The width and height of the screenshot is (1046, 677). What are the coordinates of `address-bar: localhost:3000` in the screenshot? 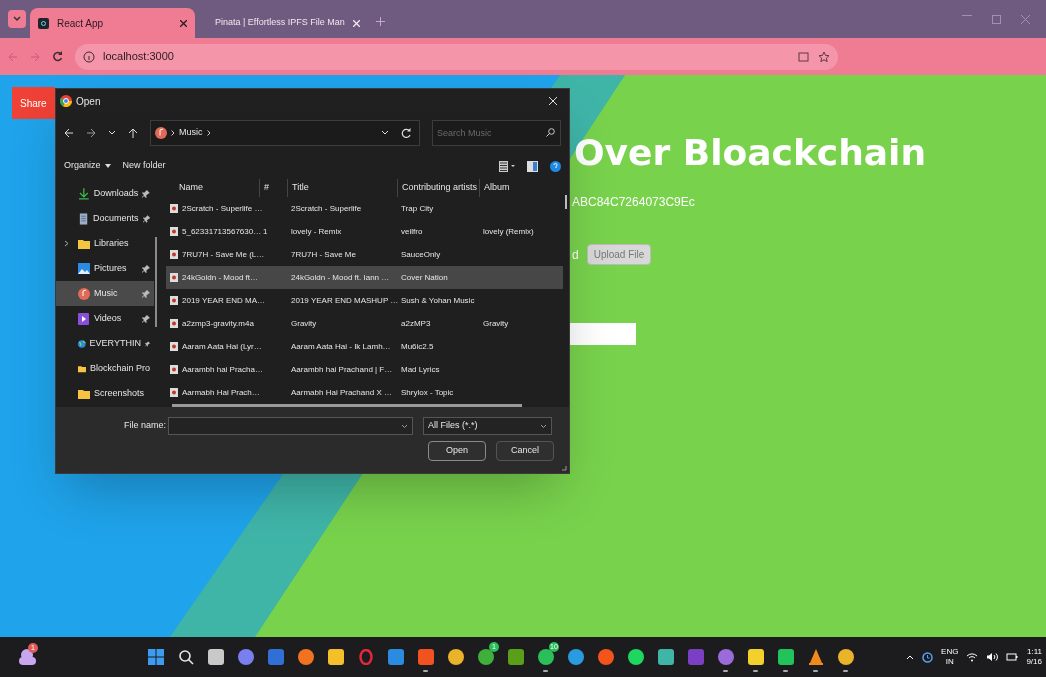 It's located at (456, 56).